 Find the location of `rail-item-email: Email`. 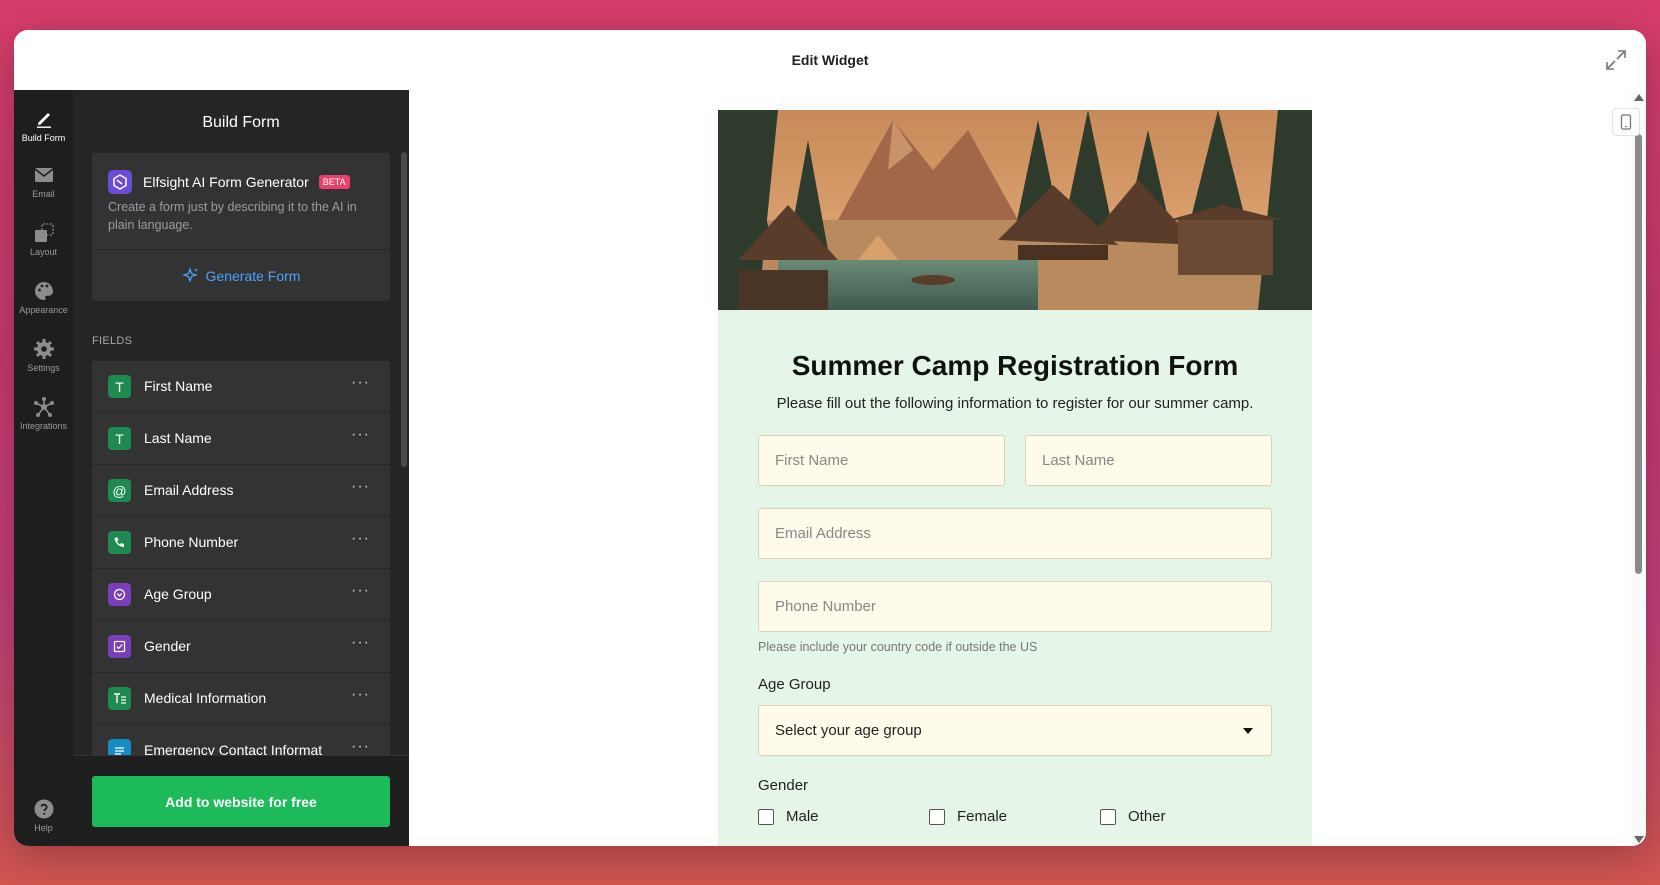

rail-item-email: Email is located at coordinates (43, 182).